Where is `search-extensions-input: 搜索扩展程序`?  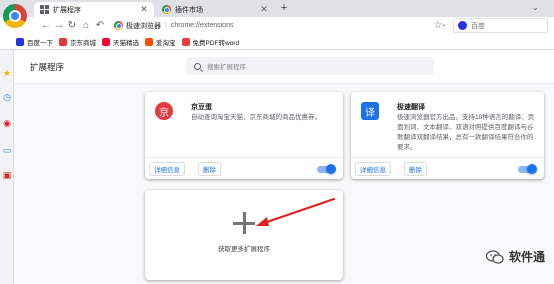 search-extensions-input: 搜索扩展程序 is located at coordinates (310, 66).